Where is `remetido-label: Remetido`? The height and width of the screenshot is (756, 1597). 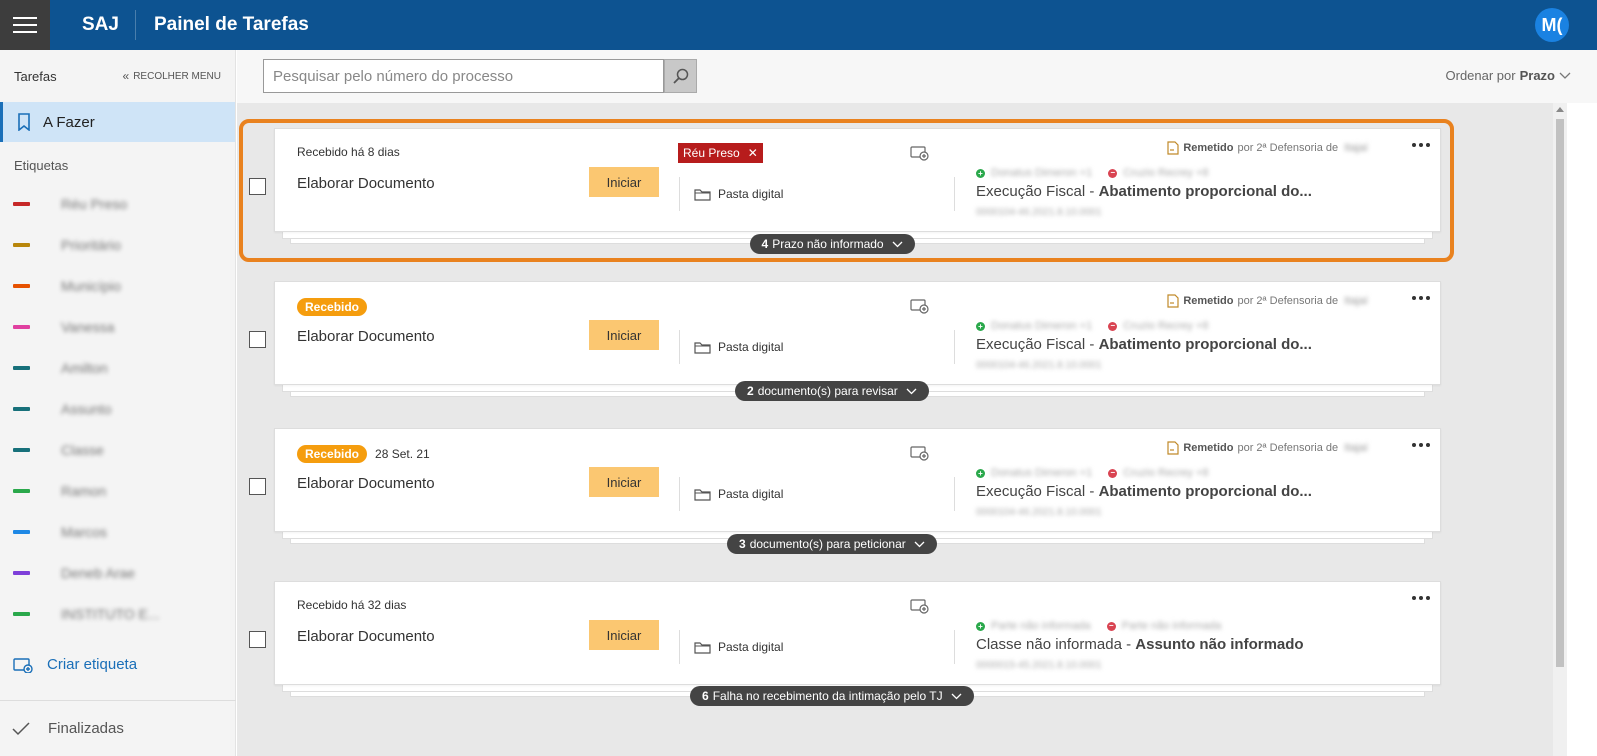
remetido-label: Remetido is located at coordinates (1208, 301).